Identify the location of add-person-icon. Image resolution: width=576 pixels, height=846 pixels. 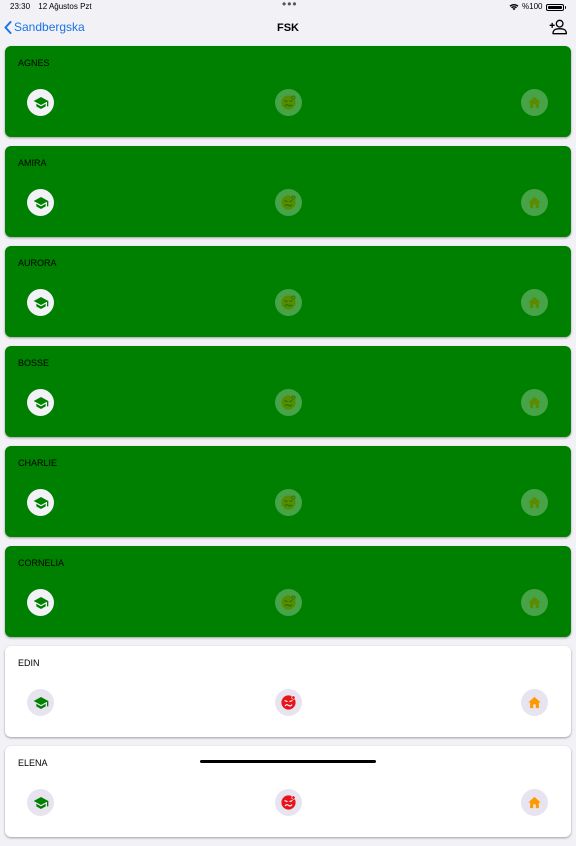
(558, 27).